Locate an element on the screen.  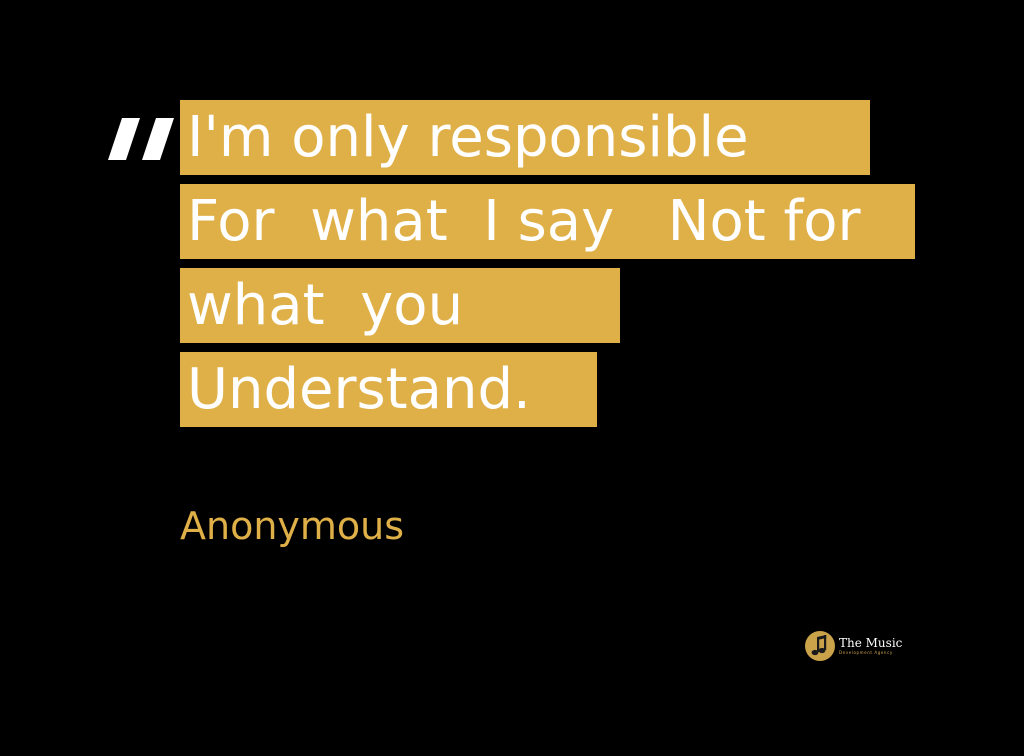
logo-name: The Music is located at coordinates (871, 642).